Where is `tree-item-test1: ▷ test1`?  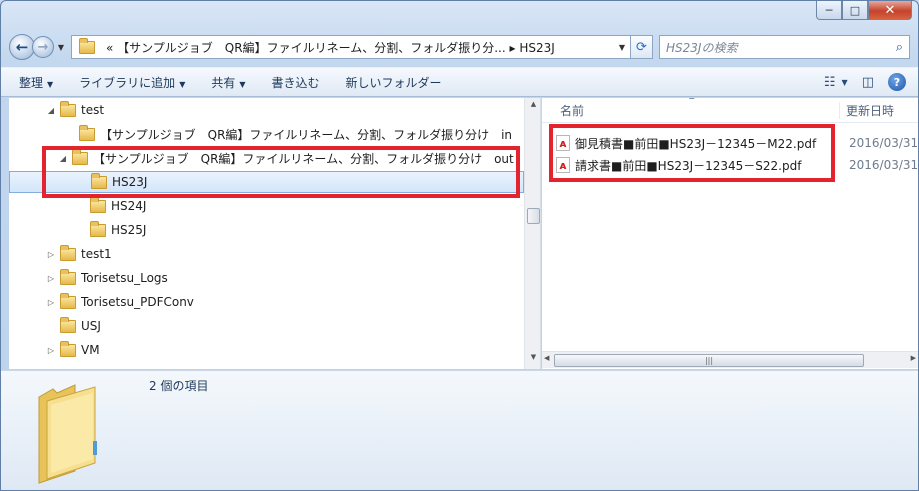
tree-item-test1: ▷ test1 is located at coordinates (266, 254).